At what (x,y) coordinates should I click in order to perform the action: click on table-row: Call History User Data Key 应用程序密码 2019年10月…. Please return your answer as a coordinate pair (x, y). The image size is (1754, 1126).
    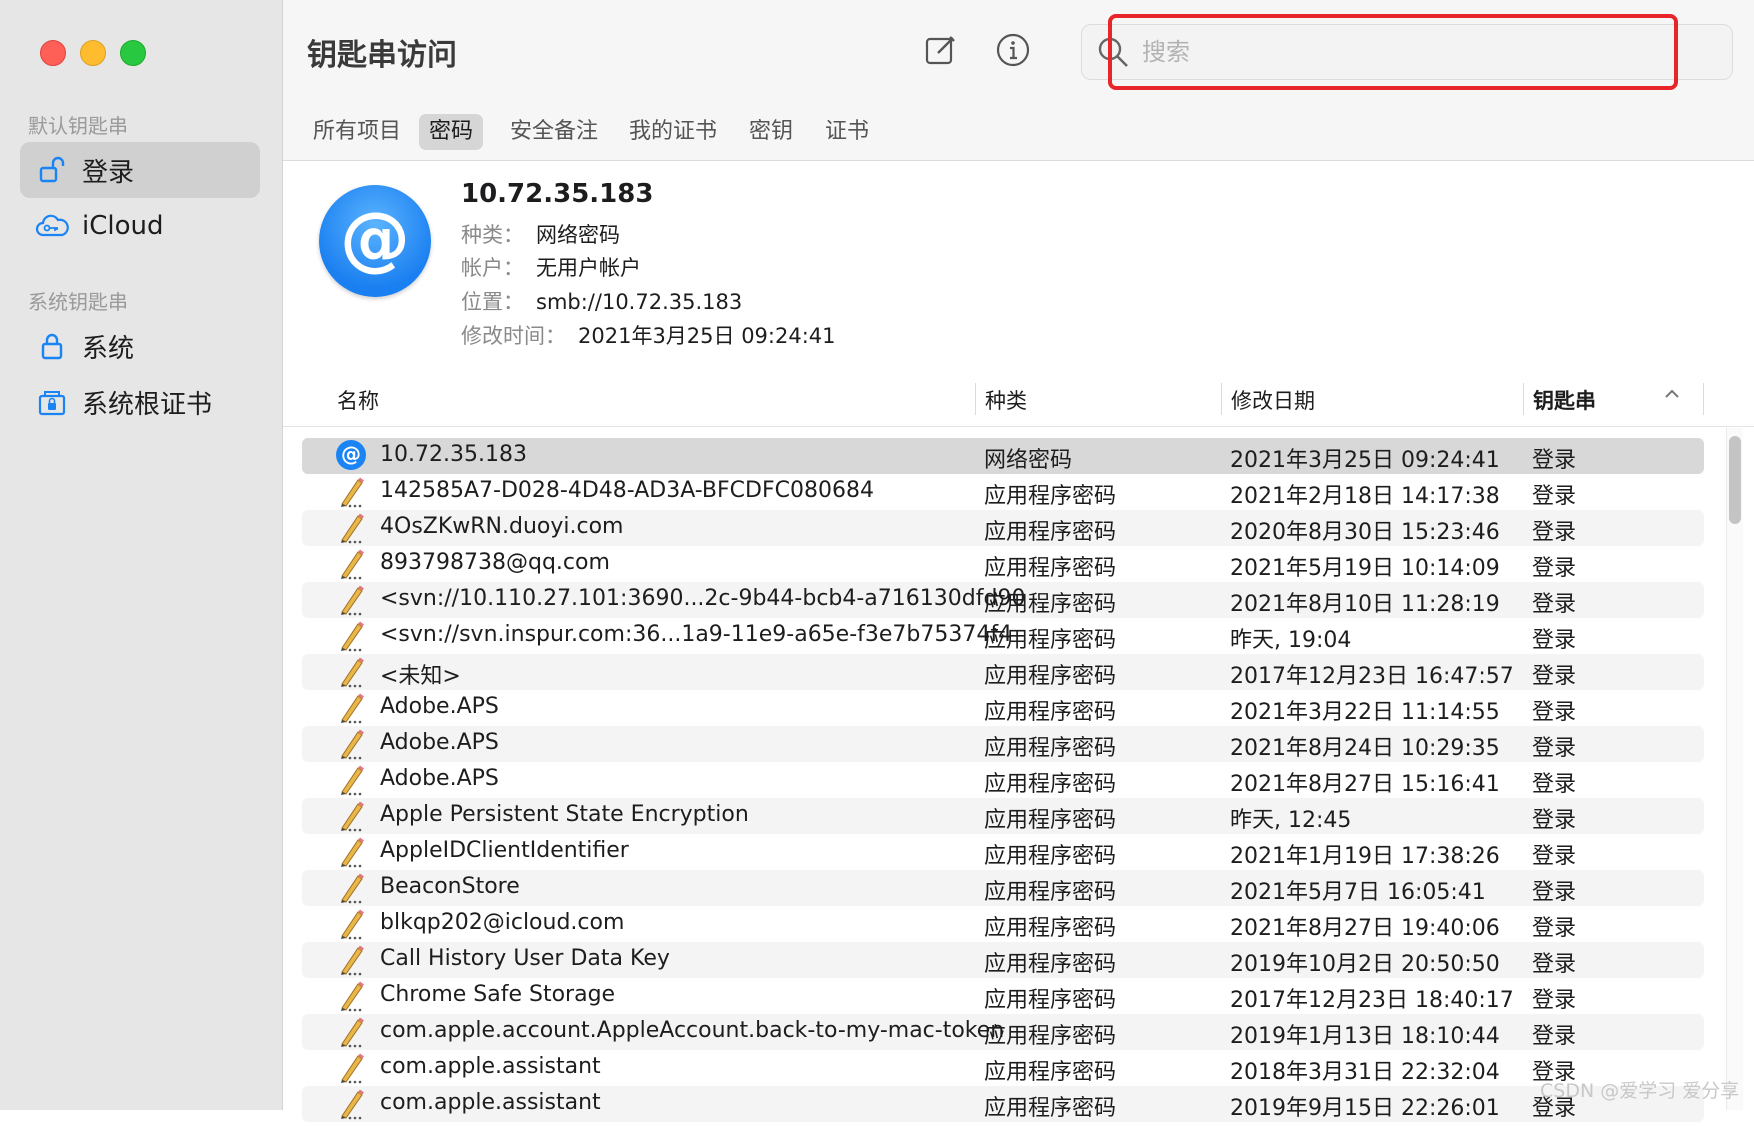
    Looking at the image, I should click on (1003, 960).